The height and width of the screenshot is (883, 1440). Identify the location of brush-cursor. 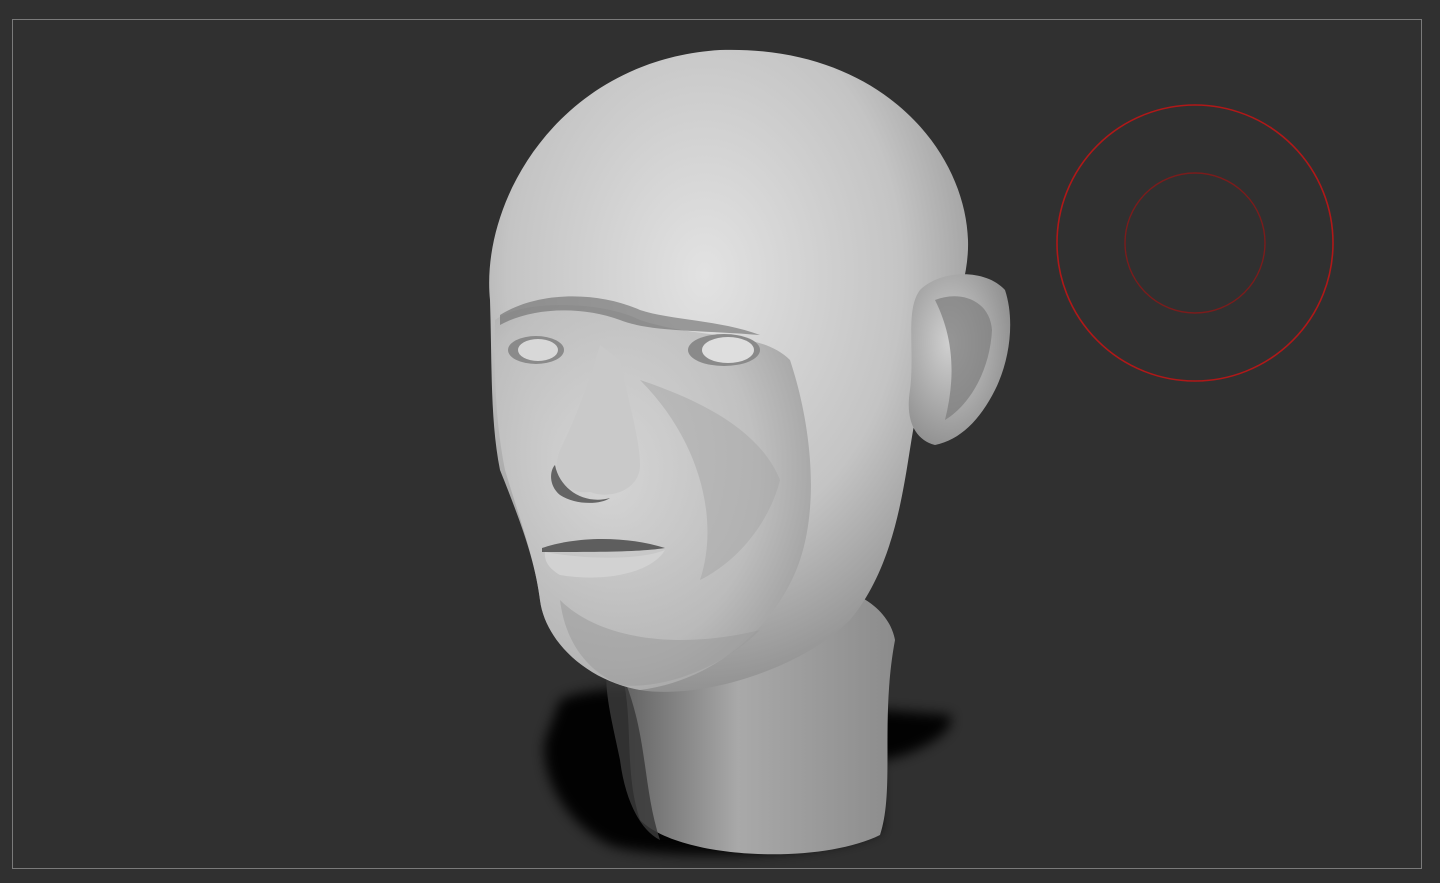
(1195, 243).